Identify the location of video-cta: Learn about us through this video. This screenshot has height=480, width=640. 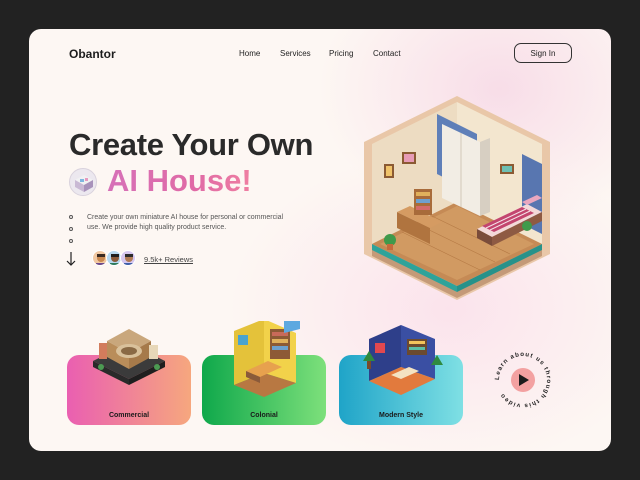
(523, 380).